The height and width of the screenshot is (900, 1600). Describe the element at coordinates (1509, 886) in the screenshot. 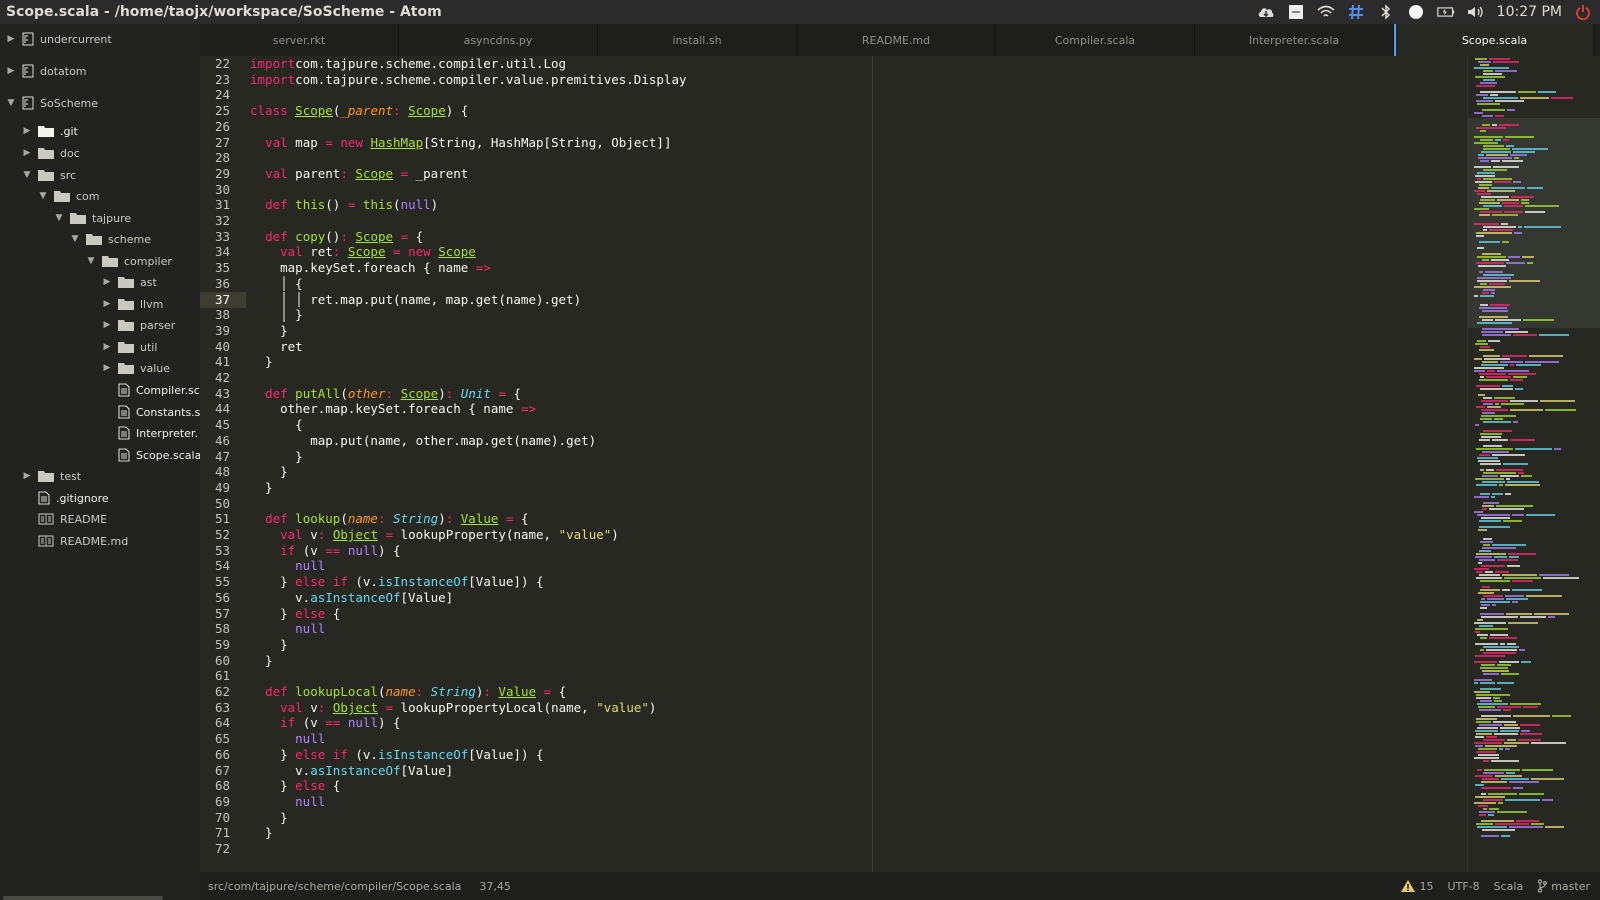

I see `status-grammar: Scala` at that location.